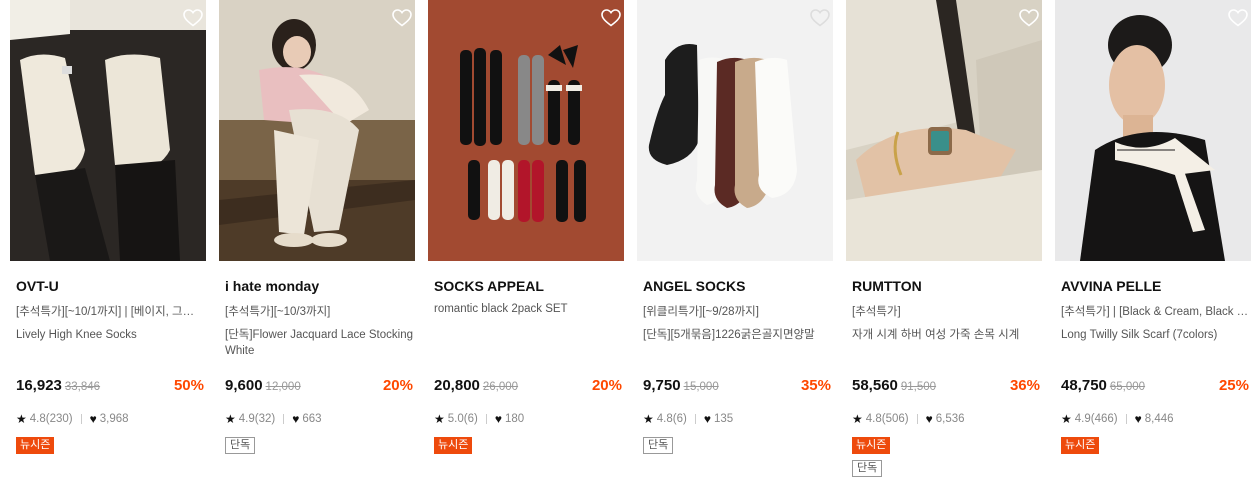 The width and height of the screenshot is (1258, 480). Describe the element at coordinates (1096, 419) in the screenshot. I see `rating-text: 4.9(466)` at that location.